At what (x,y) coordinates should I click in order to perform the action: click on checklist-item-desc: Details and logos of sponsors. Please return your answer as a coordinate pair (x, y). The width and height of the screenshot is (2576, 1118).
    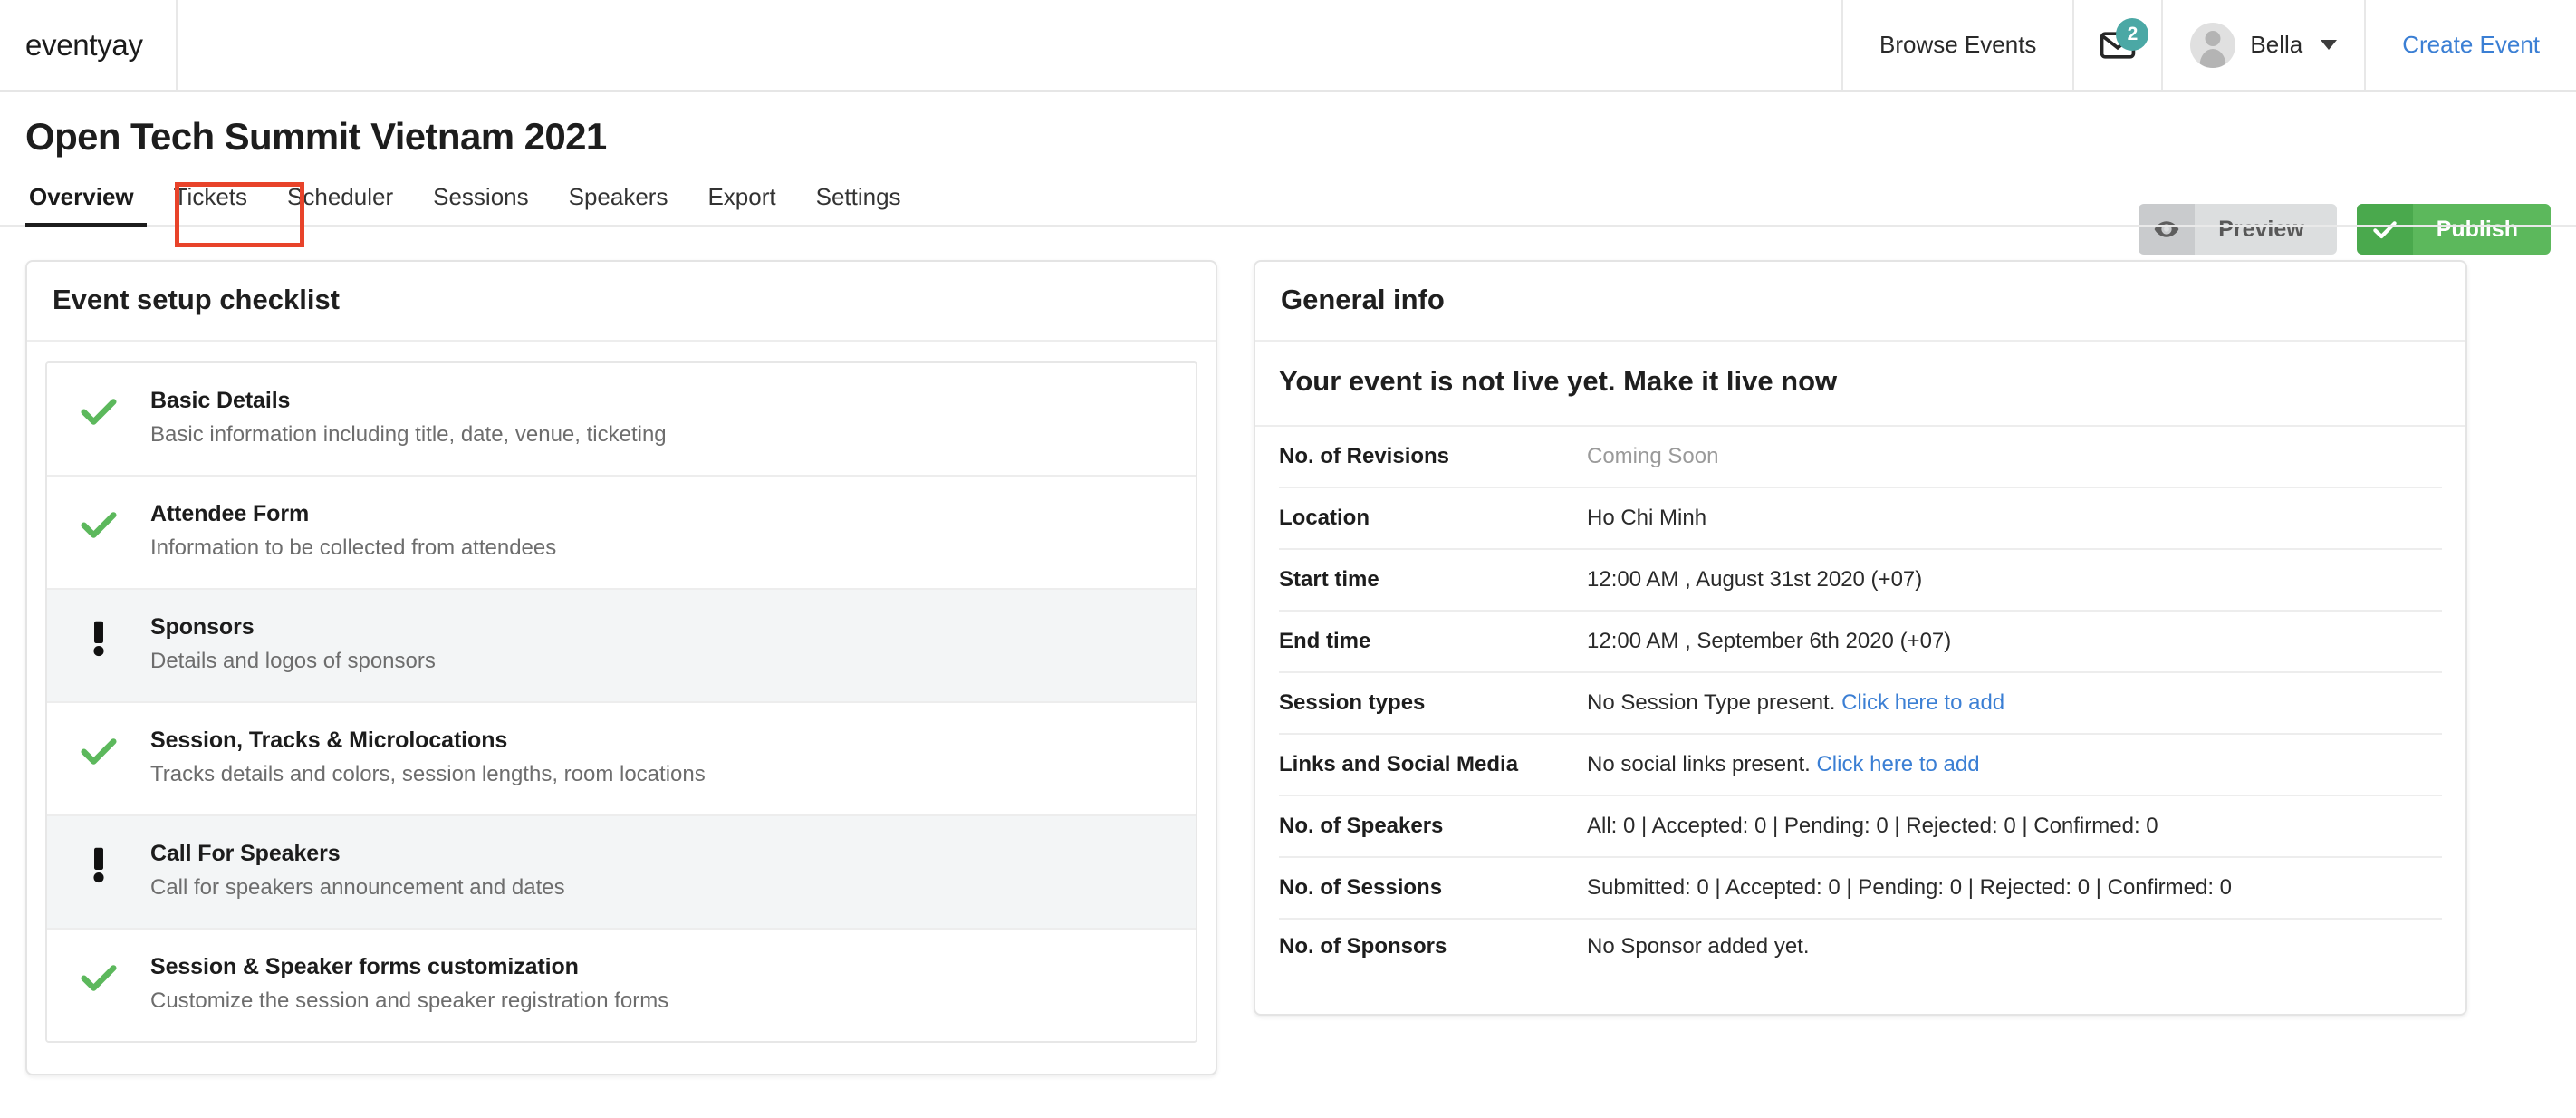
    Looking at the image, I should click on (293, 661).